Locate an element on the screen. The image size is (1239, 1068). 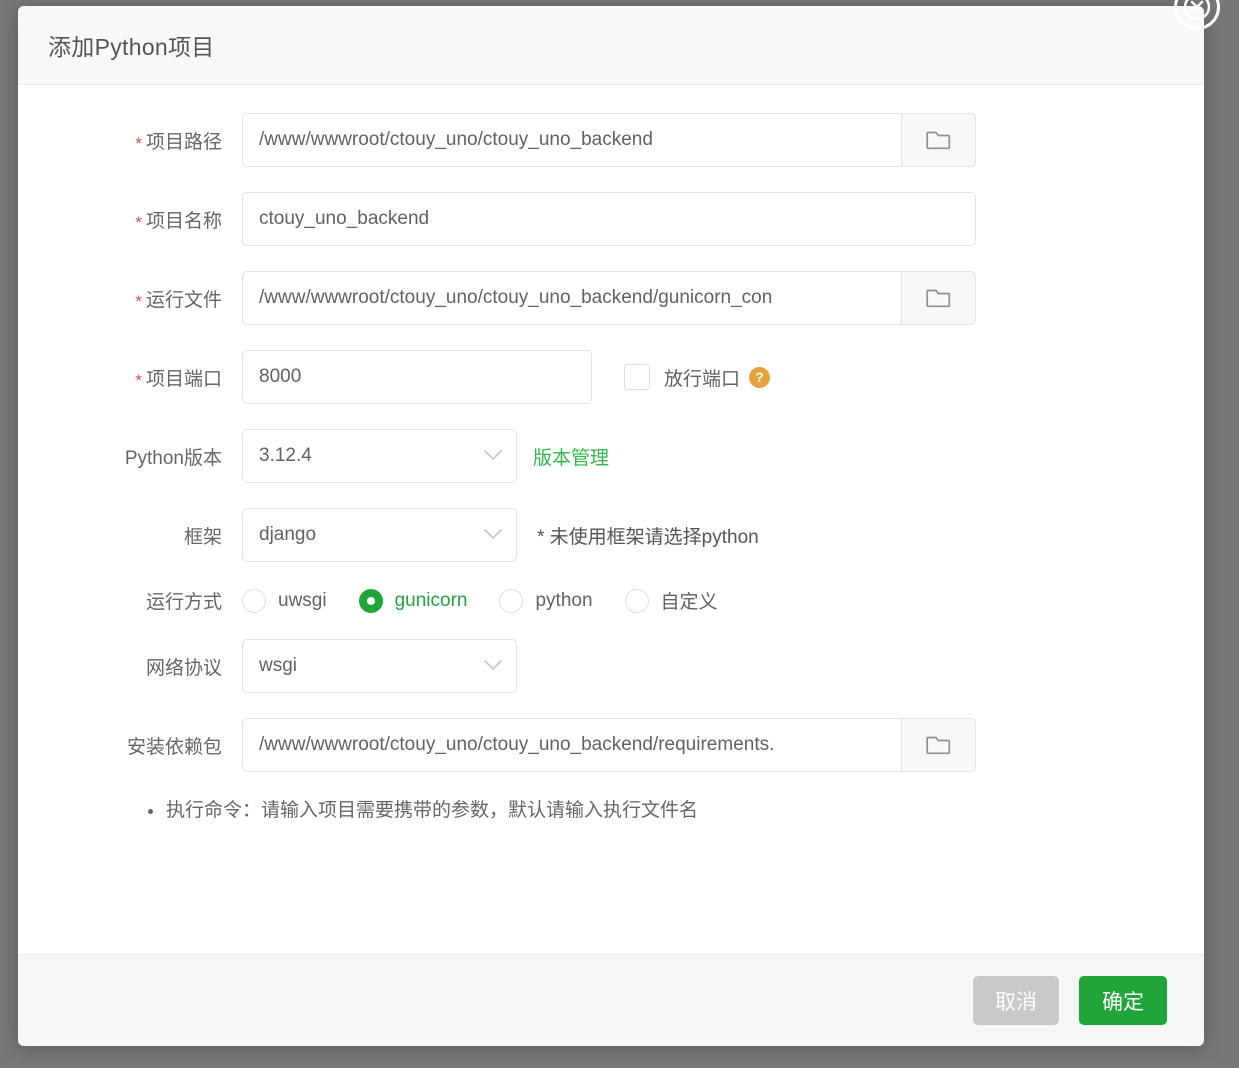
requirements-input-group is located at coordinates (609, 745).